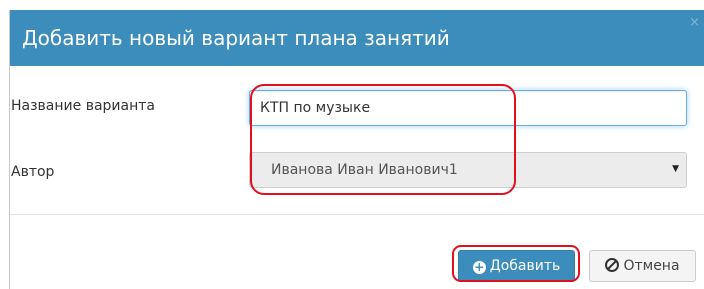 Image resolution: width=704 pixels, height=289 pixels. What do you see at coordinates (651, 266) in the screenshot?
I see `cancel-button-label: Отмена` at bounding box center [651, 266].